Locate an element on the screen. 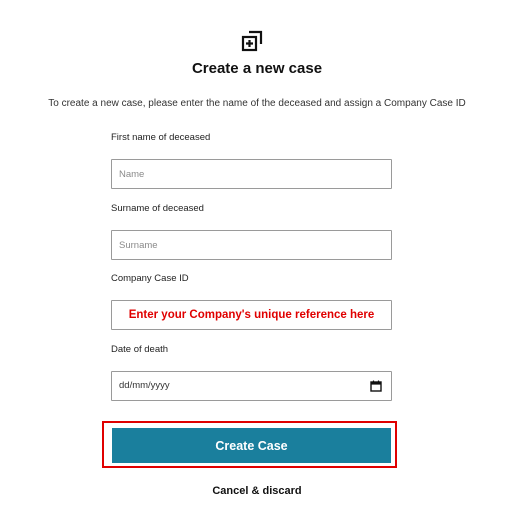  surname-input is located at coordinates (251, 245).